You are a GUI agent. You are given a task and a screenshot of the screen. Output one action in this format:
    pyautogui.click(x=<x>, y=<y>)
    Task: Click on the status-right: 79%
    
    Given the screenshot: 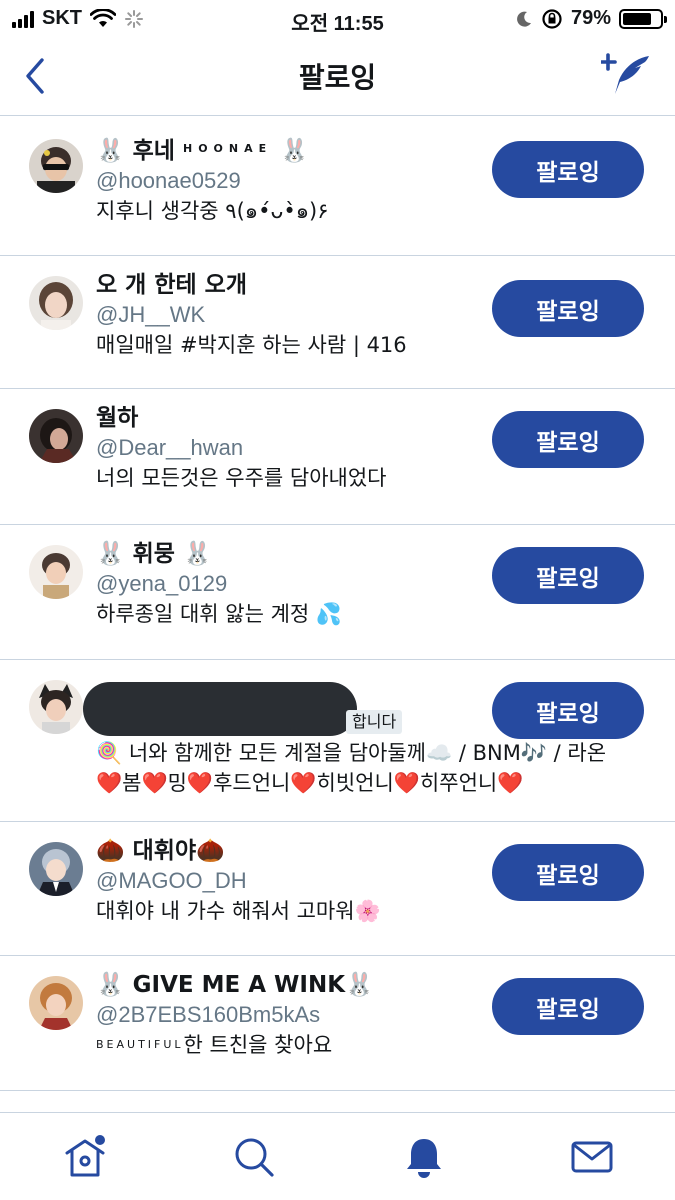 What is the action you would take?
    pyautogui.click(x=591, y=18)
    